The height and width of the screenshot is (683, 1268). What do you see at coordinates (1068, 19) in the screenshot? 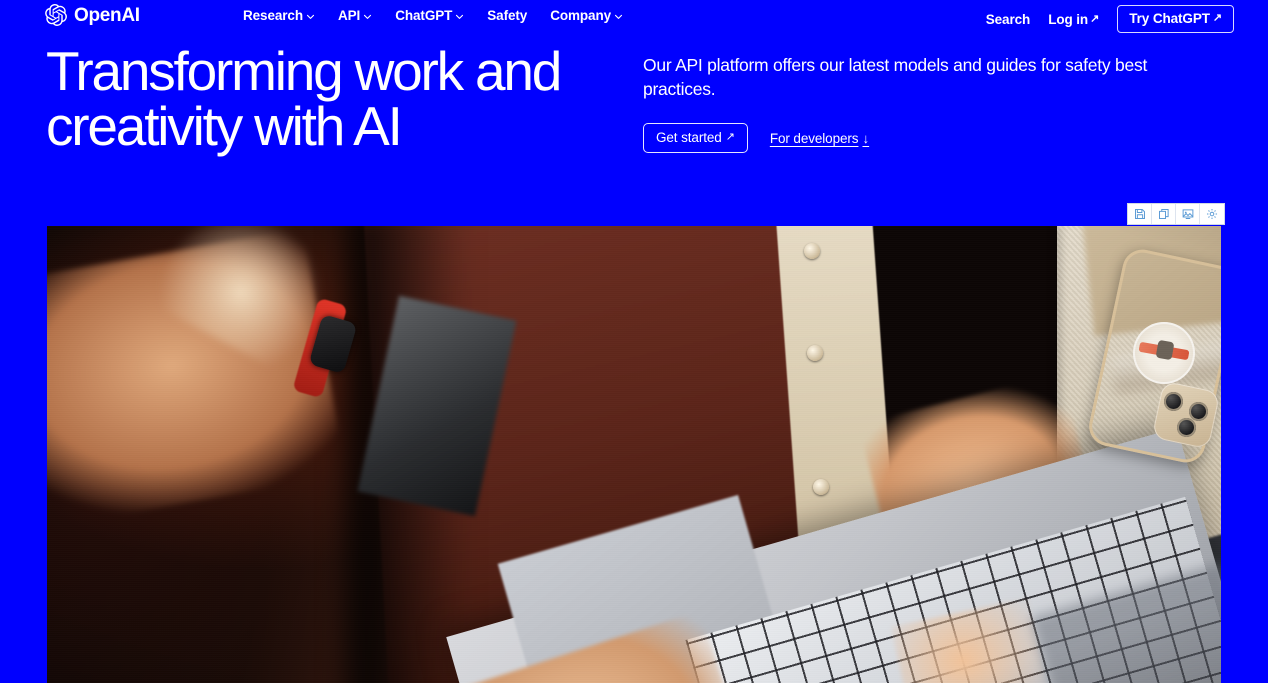
I see `login-label: Log in` at bounding box center [1068, 19].